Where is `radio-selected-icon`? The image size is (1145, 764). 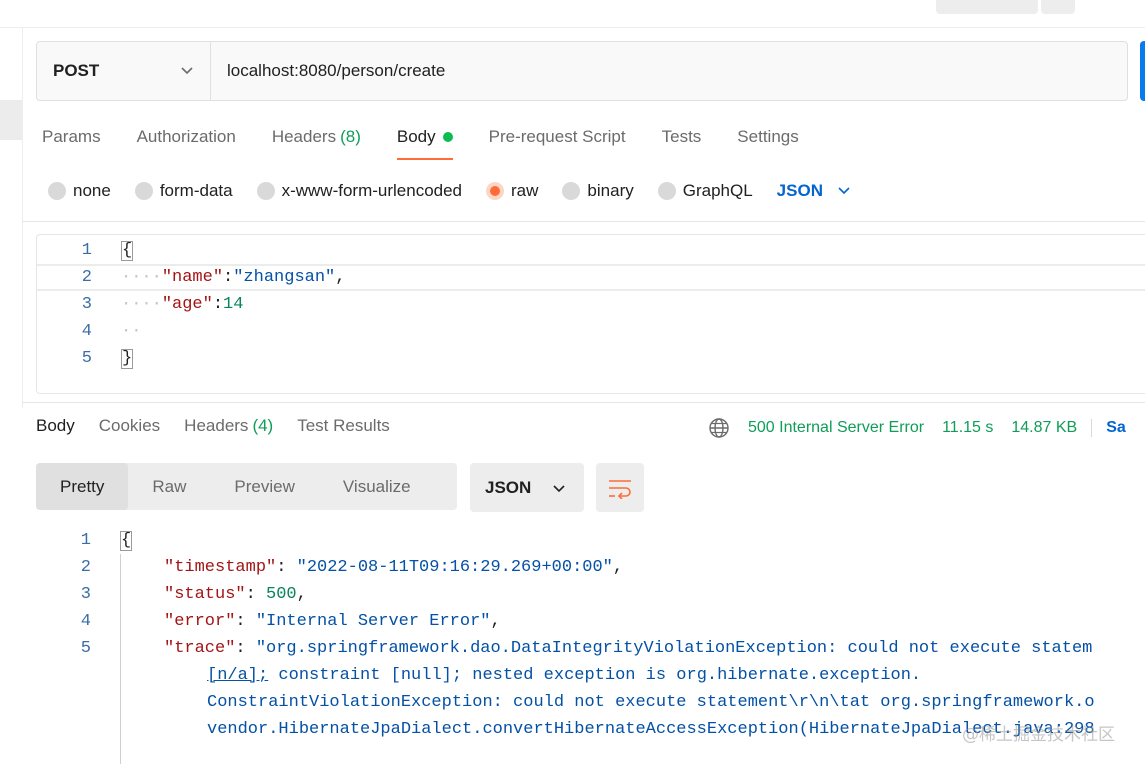
radio-selected-icon is located at coordinates (495, 191).